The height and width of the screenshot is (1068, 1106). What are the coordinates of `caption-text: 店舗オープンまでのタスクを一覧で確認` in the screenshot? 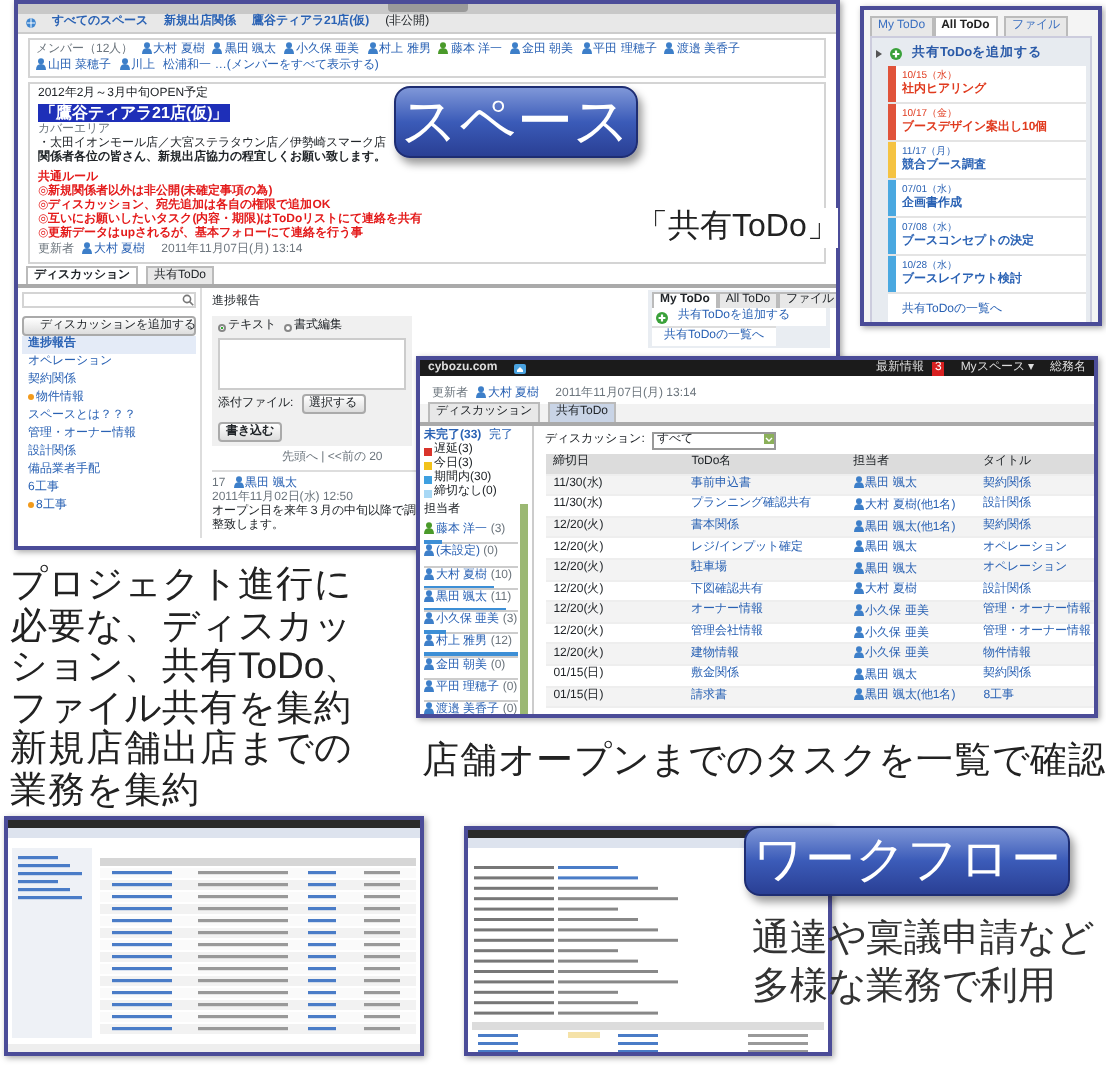 It's located at (764, 760).